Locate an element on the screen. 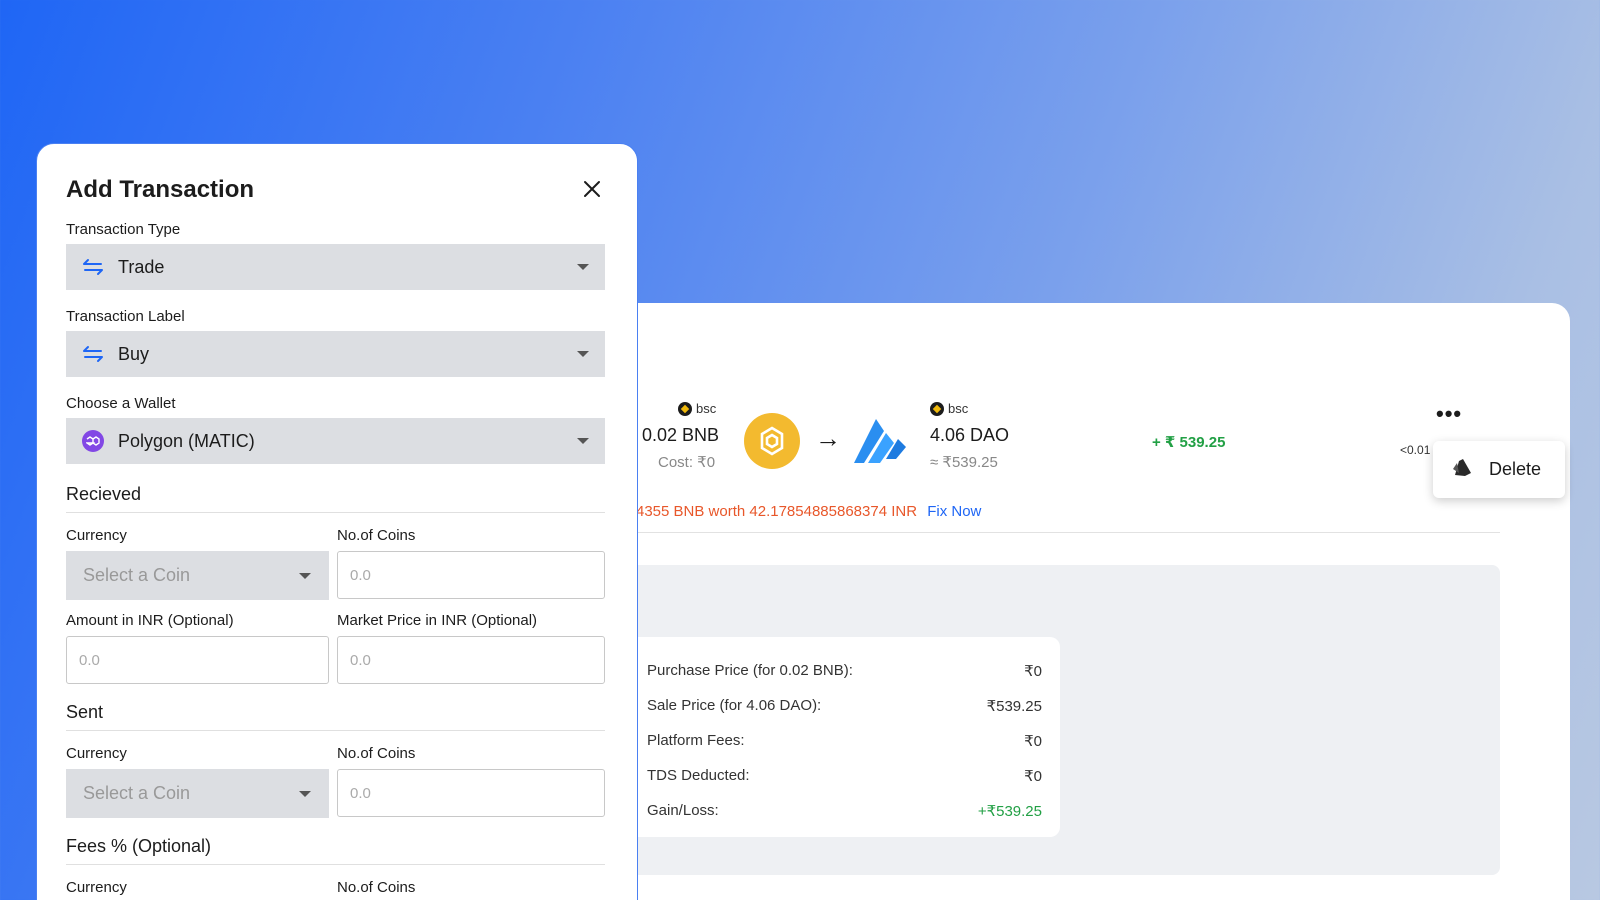 The height and width of the screenshot is (900, 1600). received-coins-label: No.of Coins is located at coordinates (376, 535).